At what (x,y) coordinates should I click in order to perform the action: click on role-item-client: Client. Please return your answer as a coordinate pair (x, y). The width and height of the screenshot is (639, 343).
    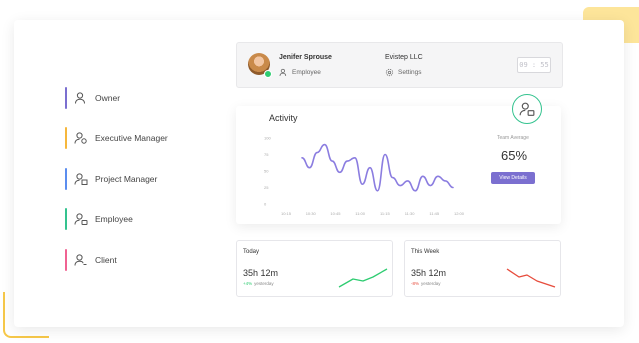
    Looking at the image, I should click on (91, 260).